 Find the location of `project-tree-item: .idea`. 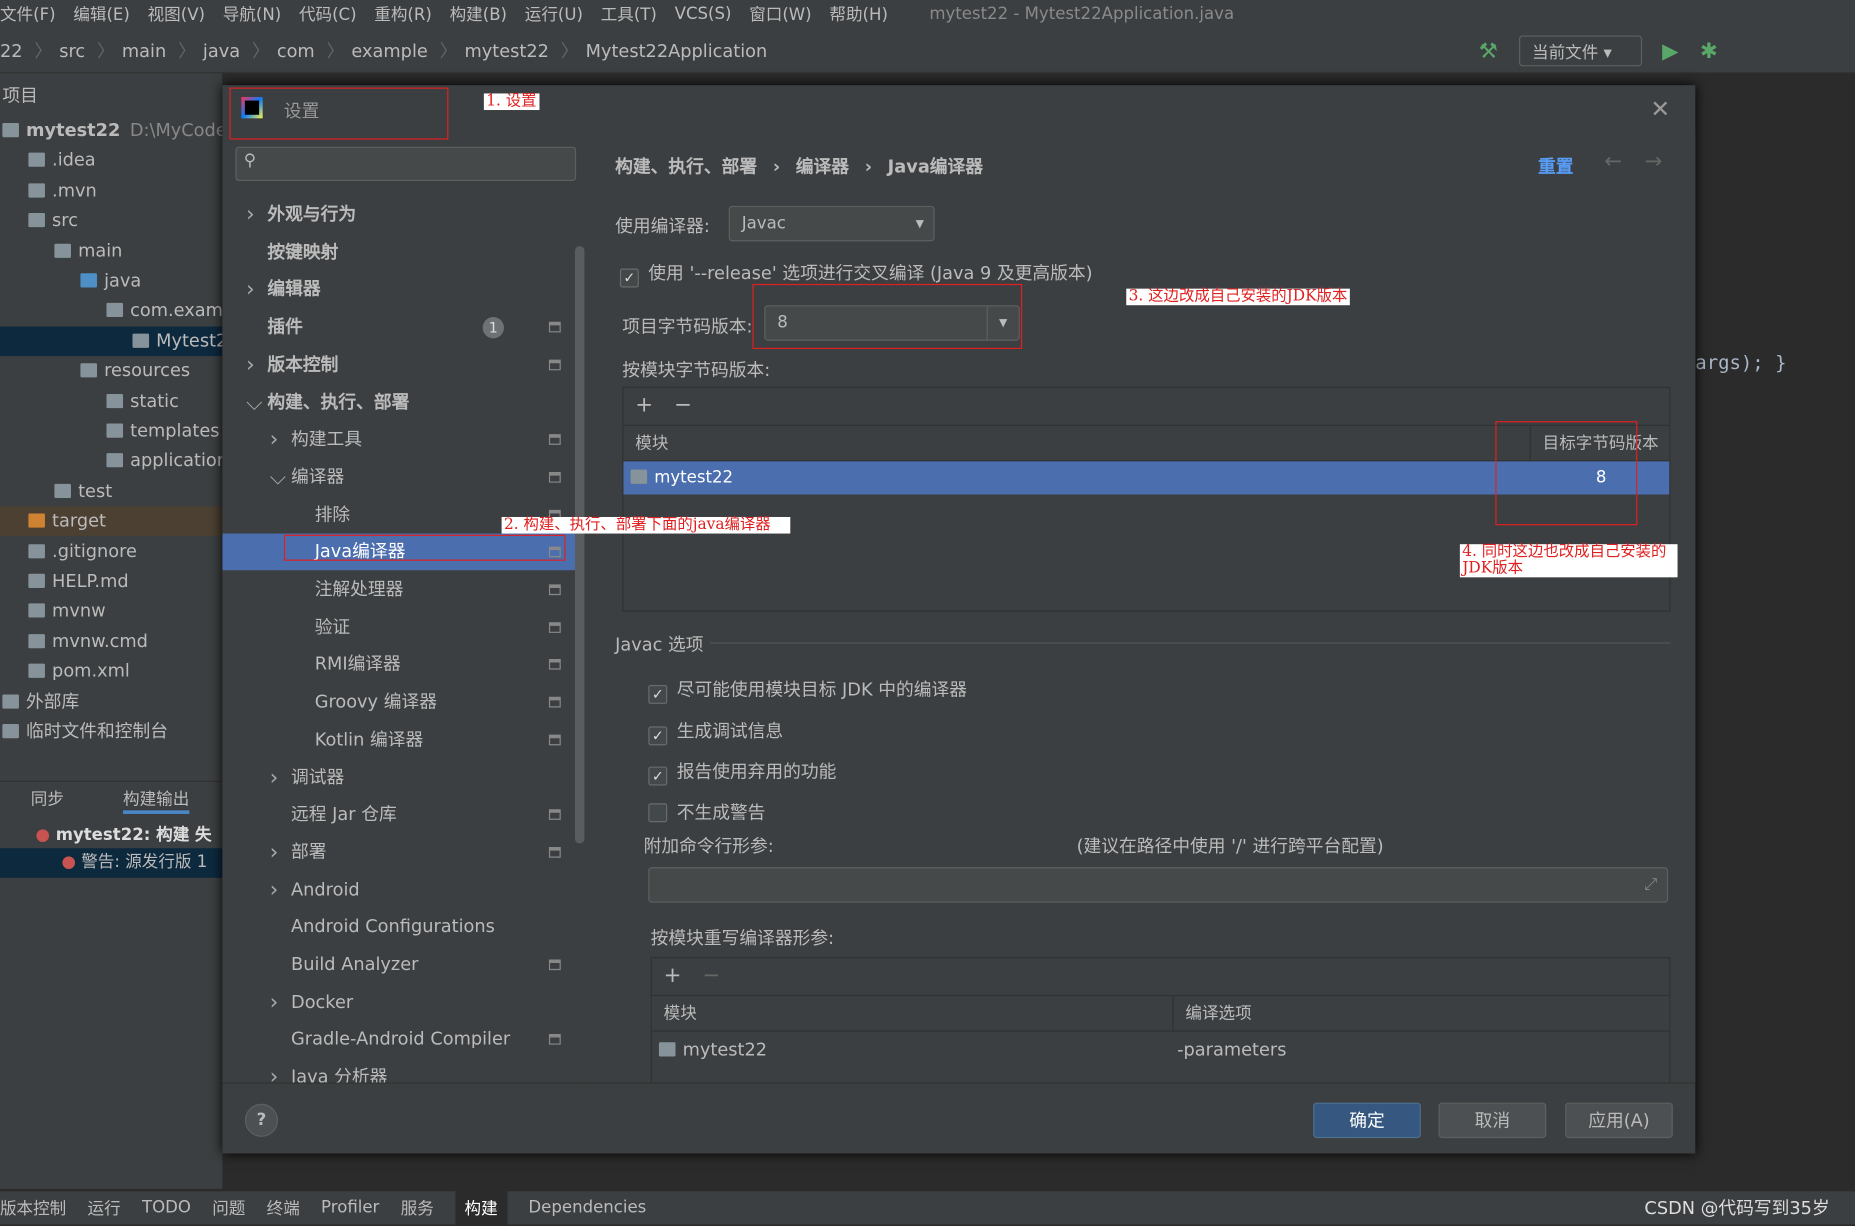

project-tree-item: .idea is located at coordinates (111, 161).